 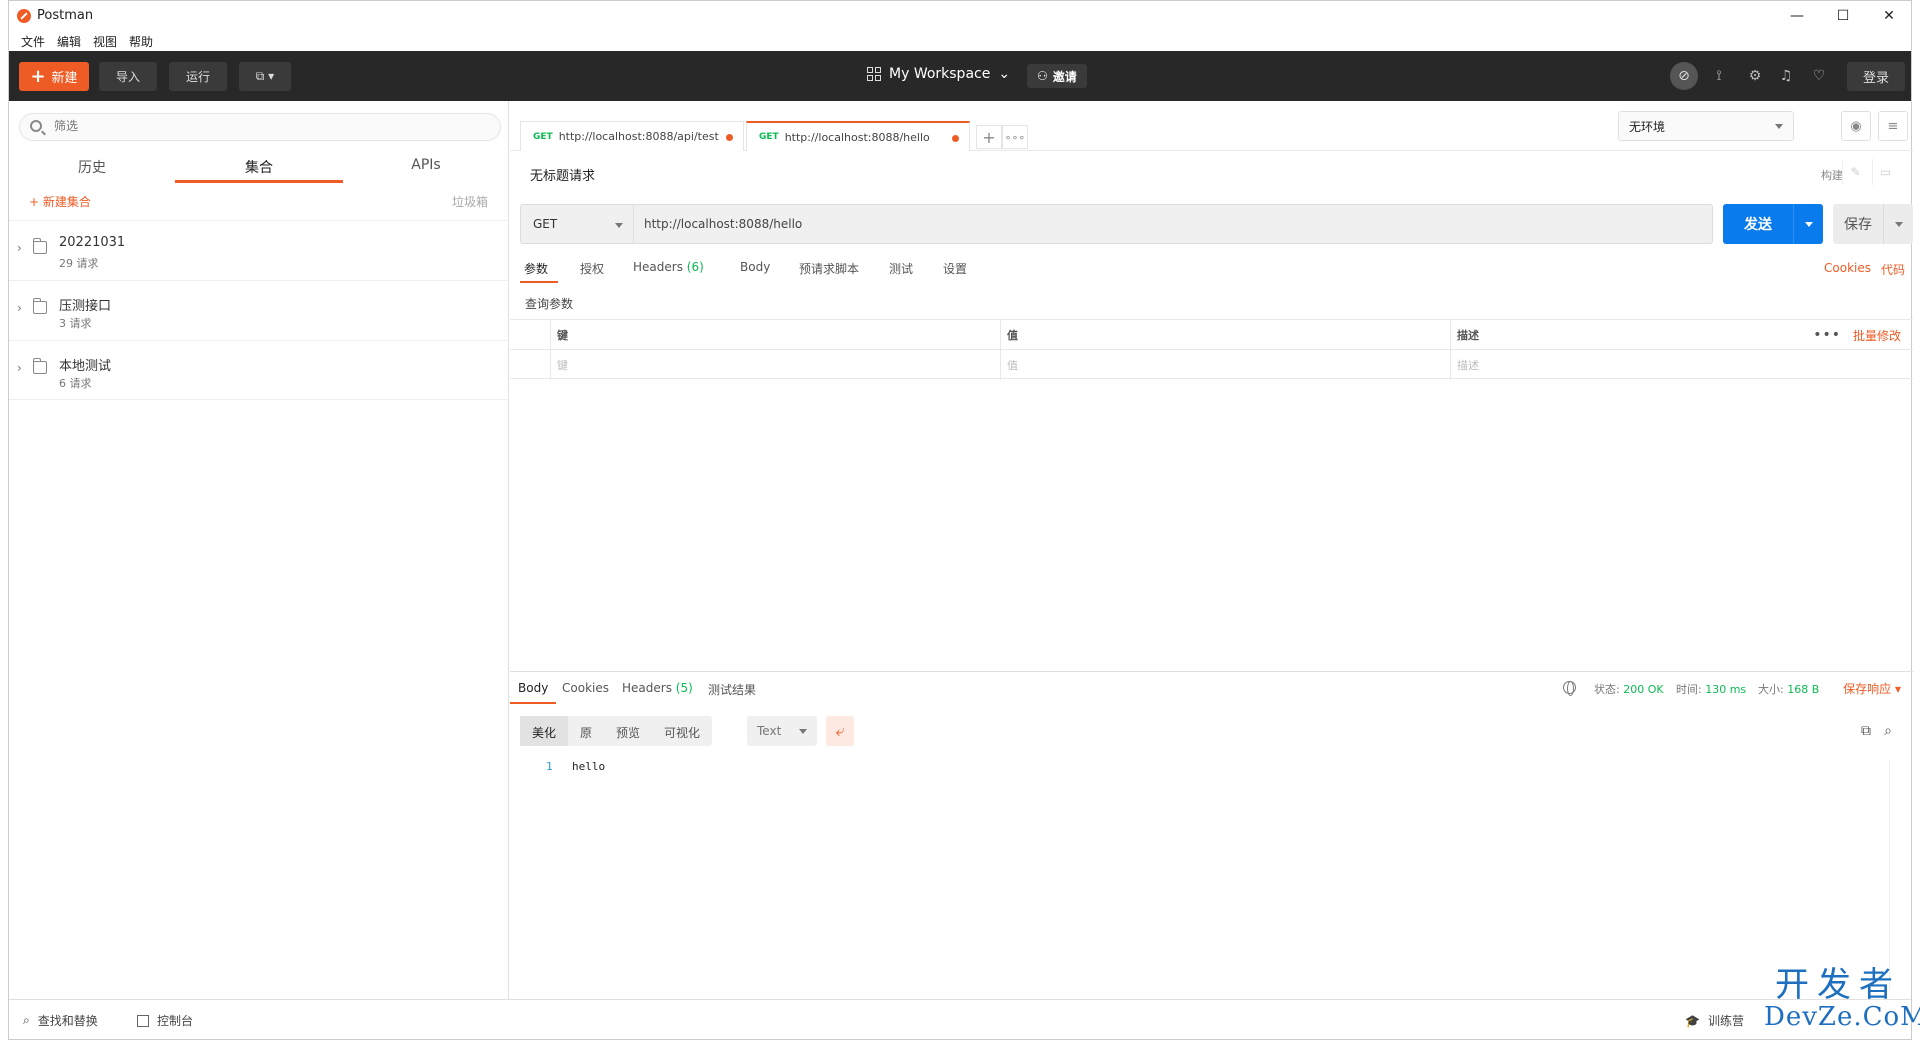 What do you see at coordinates (1711, 689) in the screenshot?
I see `response-time: 时间: 130 ms` at bounding box center [1711, 689].